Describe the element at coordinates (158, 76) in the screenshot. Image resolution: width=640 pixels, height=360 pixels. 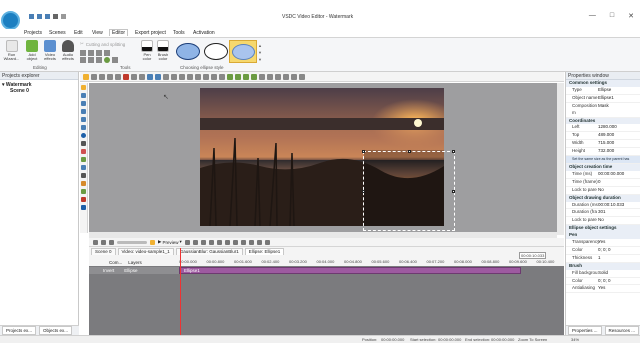
I see `layer-down-icon` at that location.